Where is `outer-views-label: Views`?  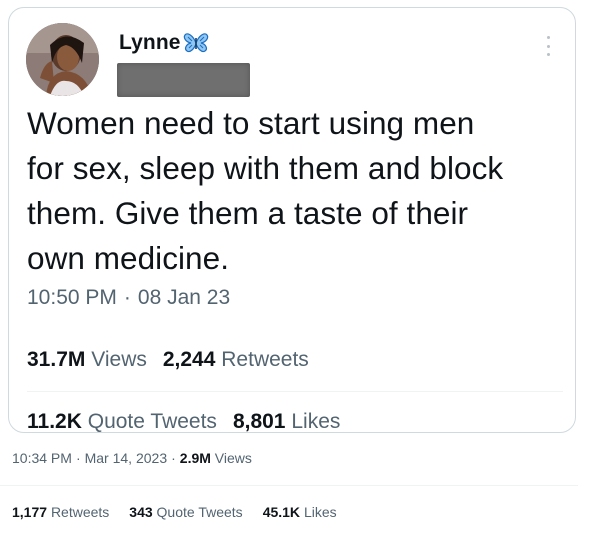
outer-views-label: Views is located at coordinates (233, 458).